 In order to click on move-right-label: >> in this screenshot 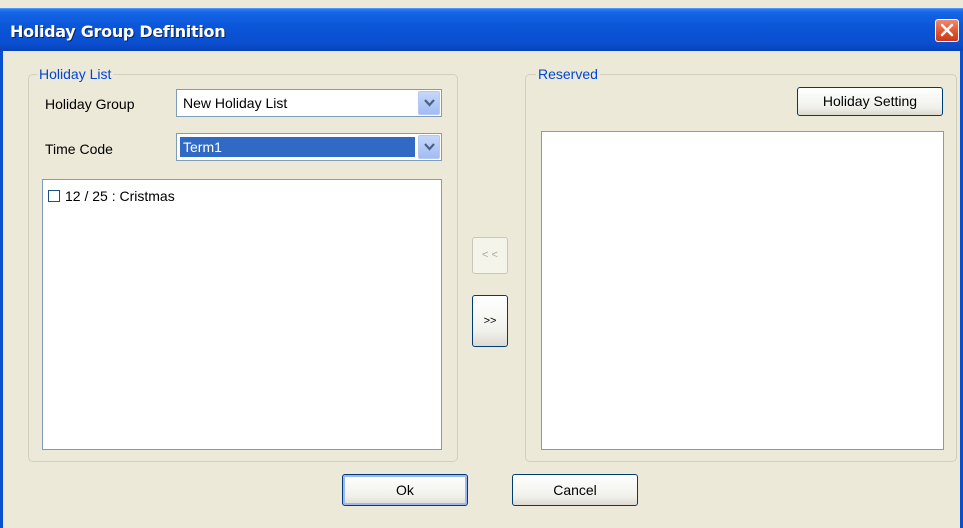, I will do `click(490, 321)`.